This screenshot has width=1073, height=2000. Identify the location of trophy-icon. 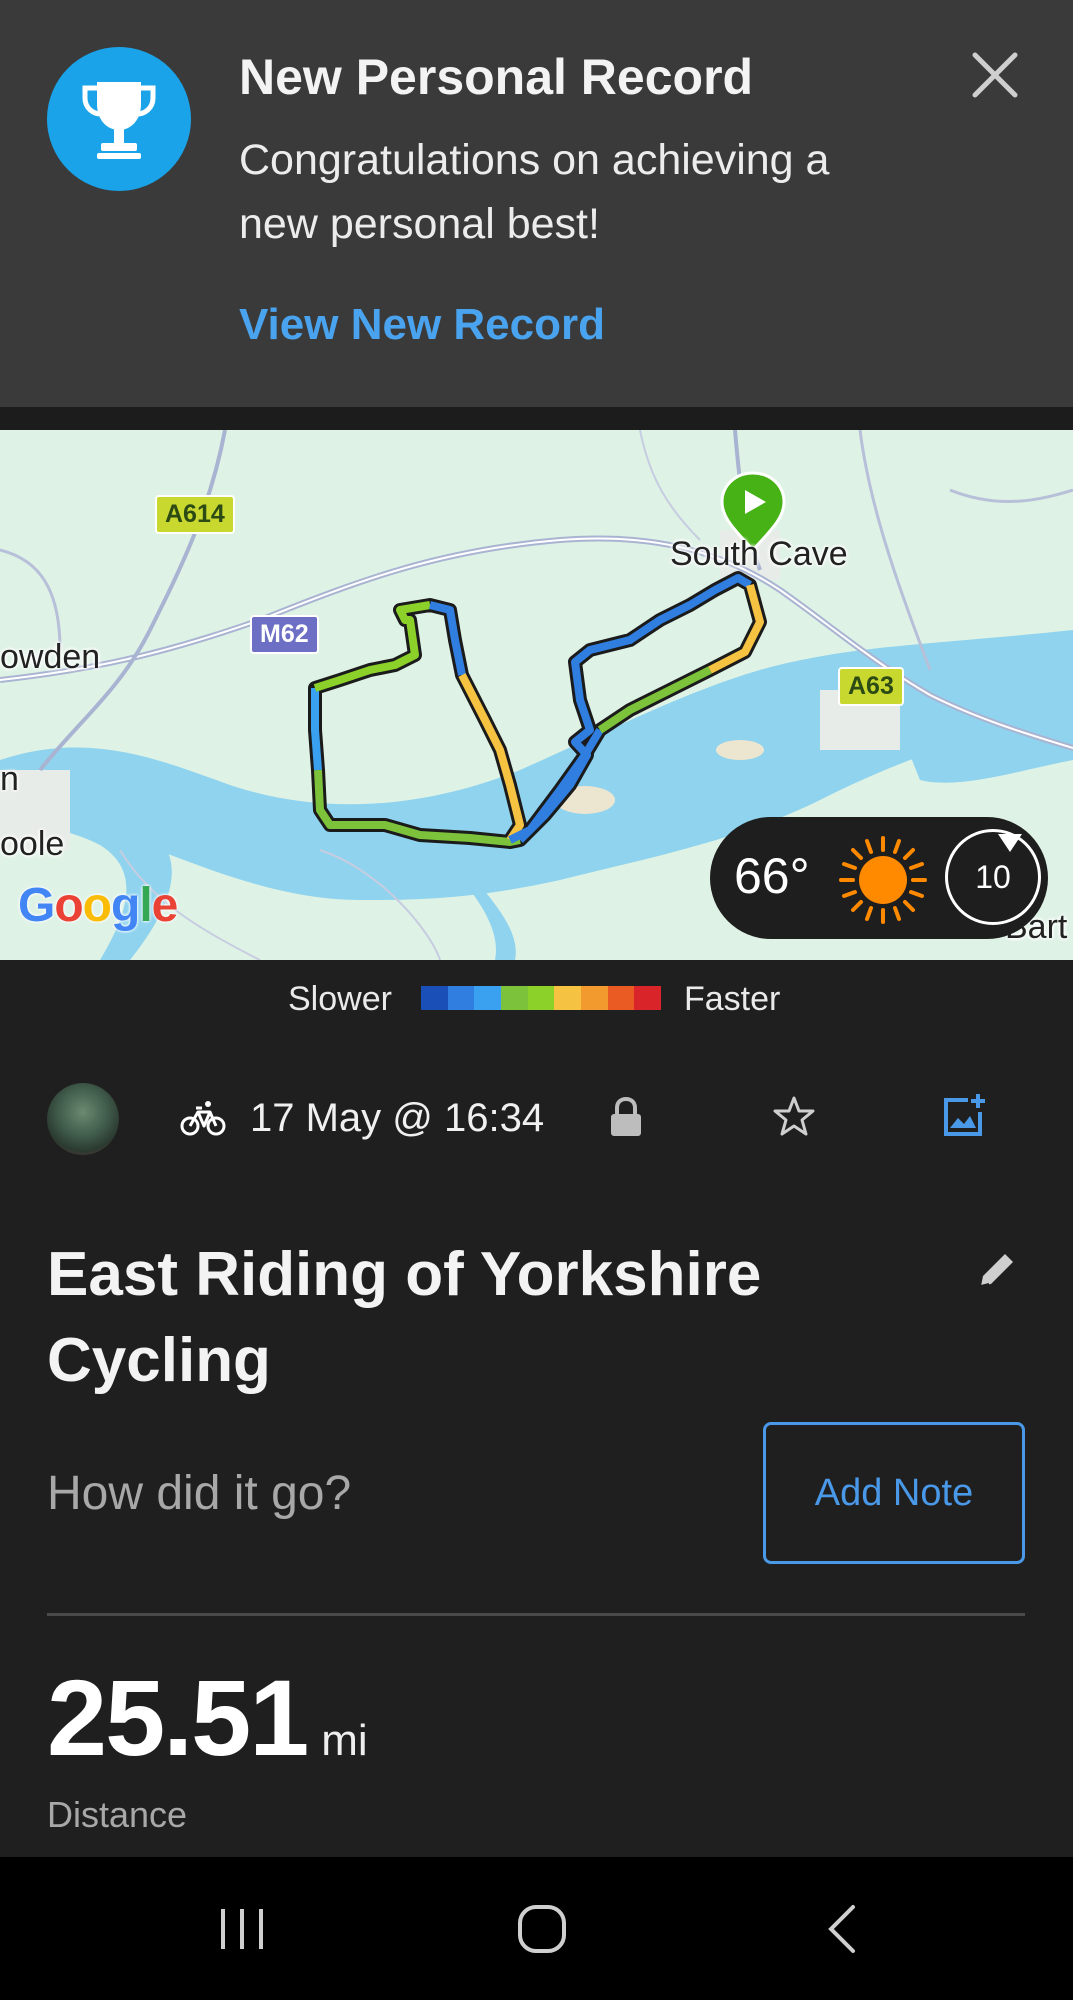
(119, 119).